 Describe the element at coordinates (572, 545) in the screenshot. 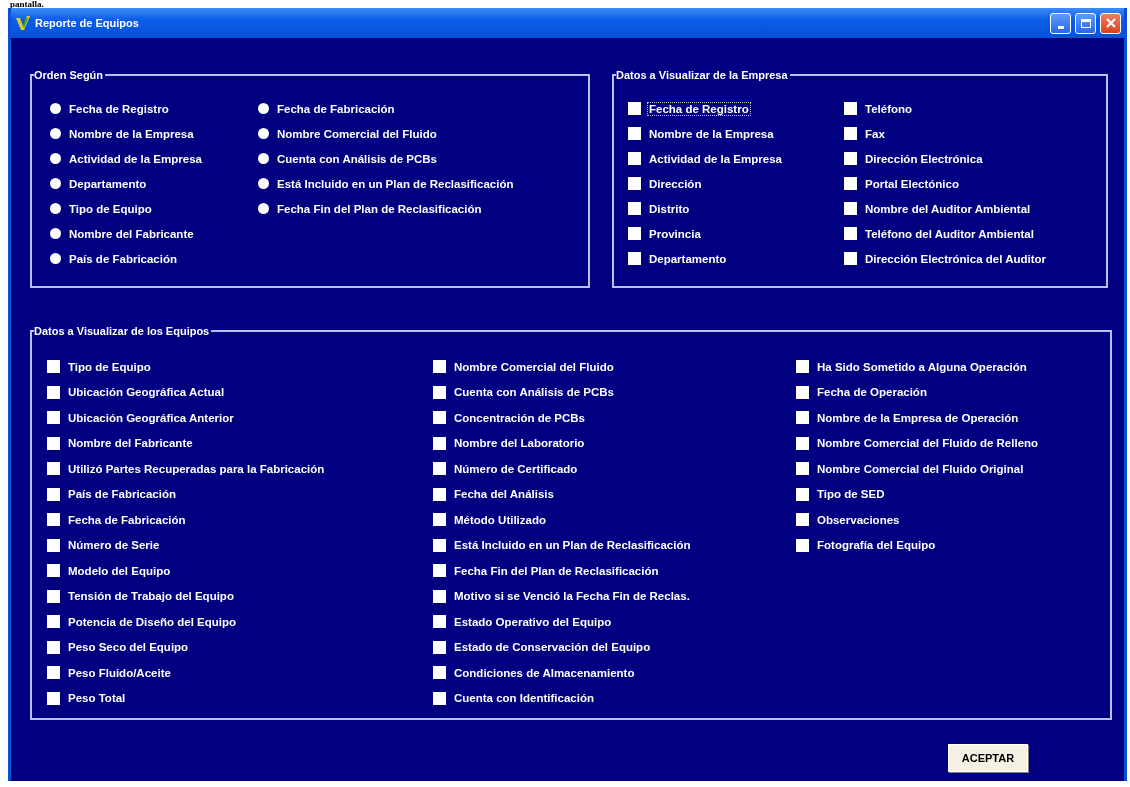

I see `option-label: Está Incluido en un Plan de Reclasificación` at that location.